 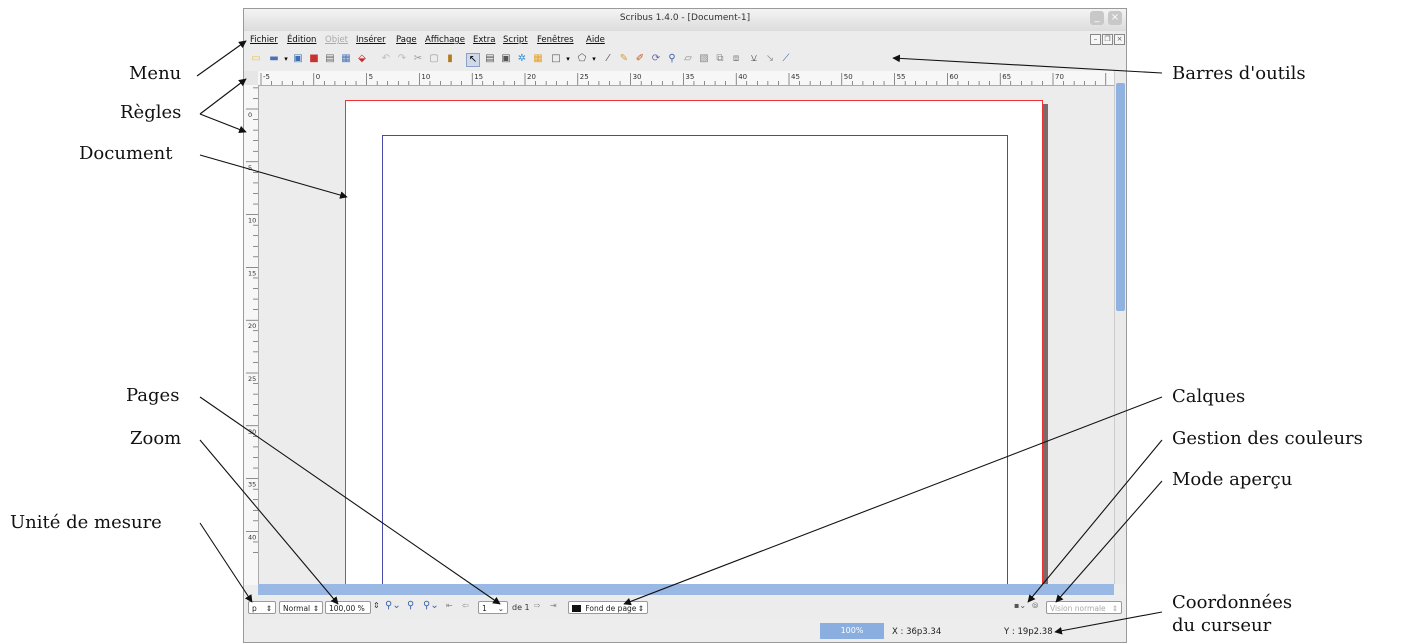 What do you see at coordinates (223, 123) in the screenshot?
I see `arrow-regles-v` at bounding box center [223, 123].